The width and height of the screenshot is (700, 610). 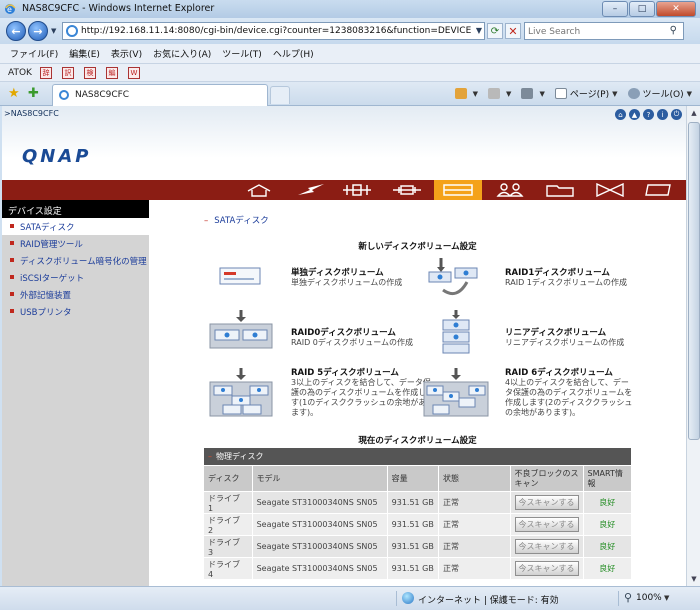 What do you see at coordinates (673, 30) in the screenshot?
I see `search-icon: ⚲` at bounding box center [673, 30].